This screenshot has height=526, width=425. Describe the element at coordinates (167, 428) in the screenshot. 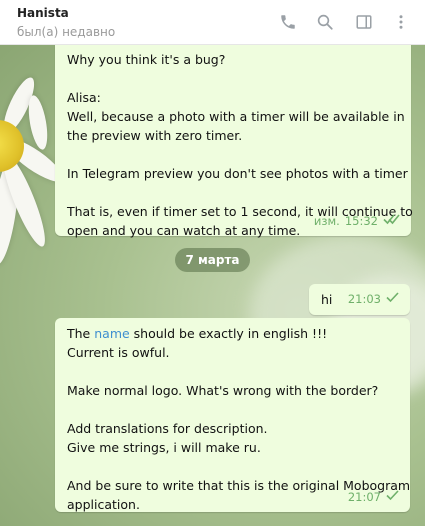

I see `message-line: Add translations for description.` at that location.